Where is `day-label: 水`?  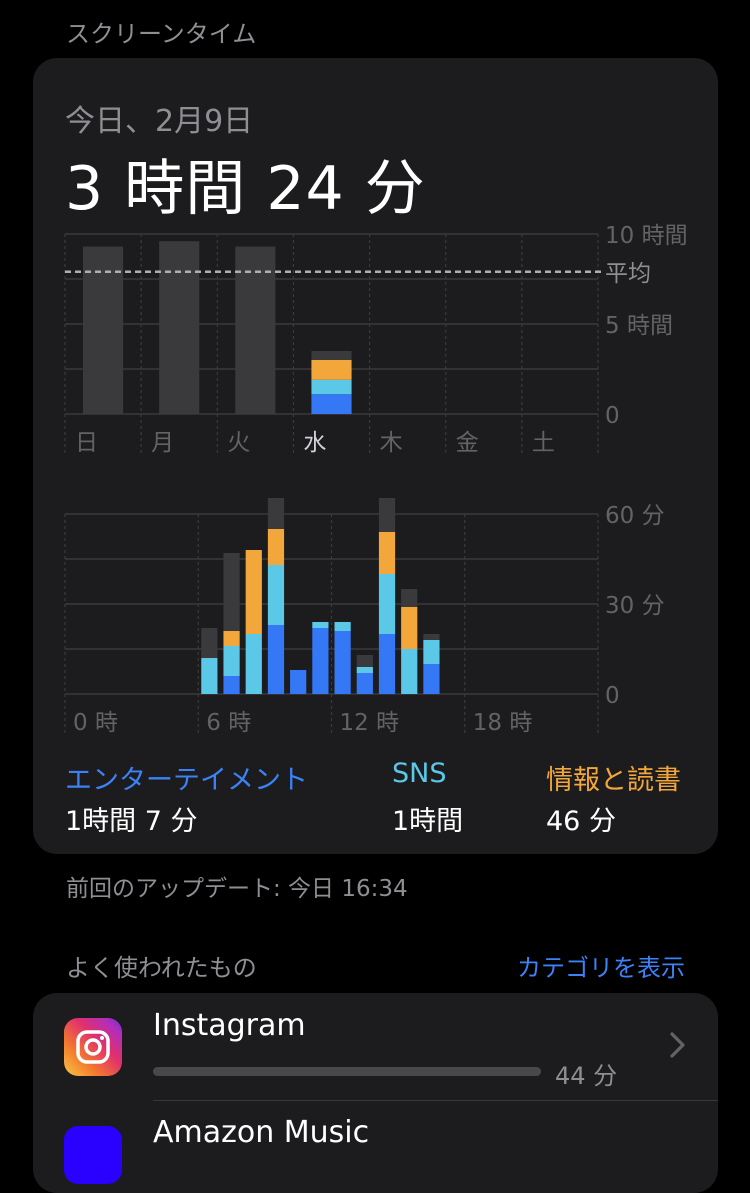 day-label: 水 is located at coordinates (314, 443).